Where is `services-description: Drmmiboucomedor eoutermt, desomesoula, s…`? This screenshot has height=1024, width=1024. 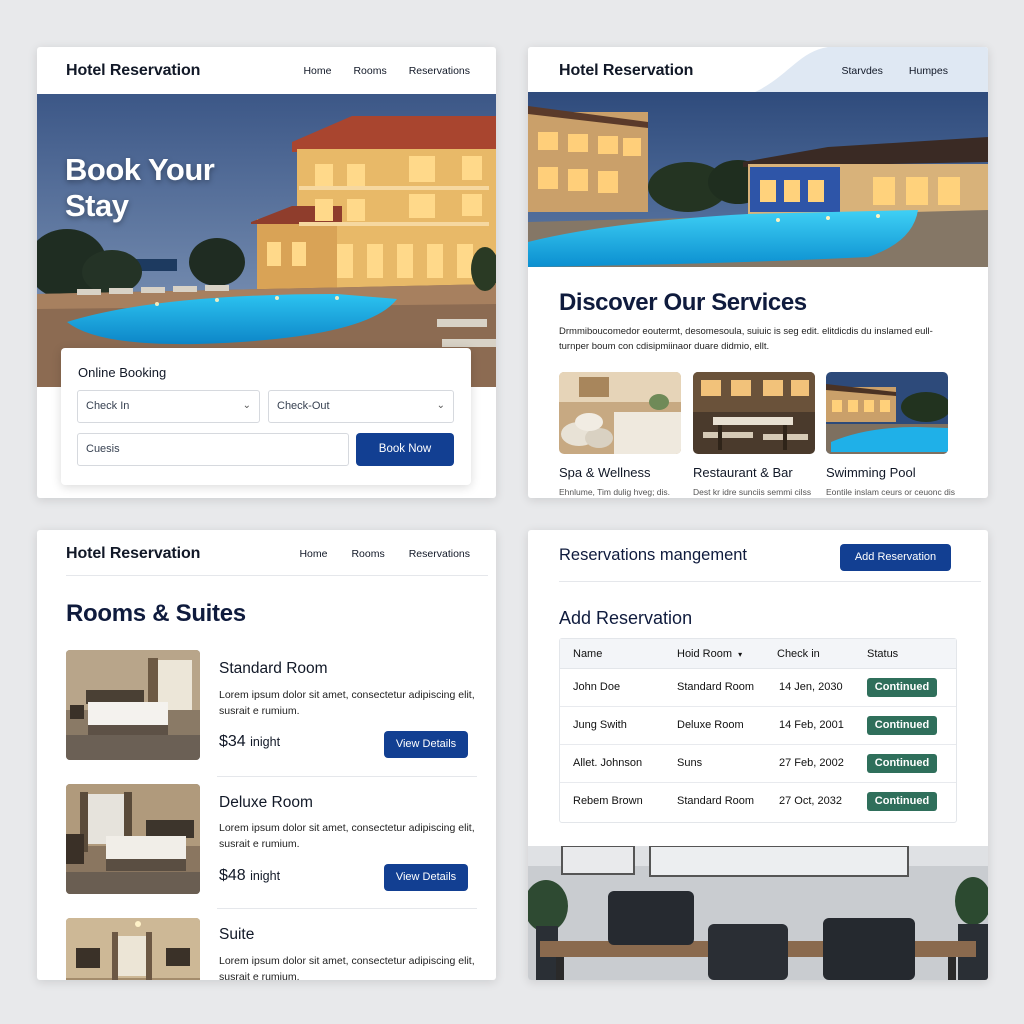 services-description: Drmmiboucomedor eoutermt, desomesoula, s… is located at coordinates (746, 339).